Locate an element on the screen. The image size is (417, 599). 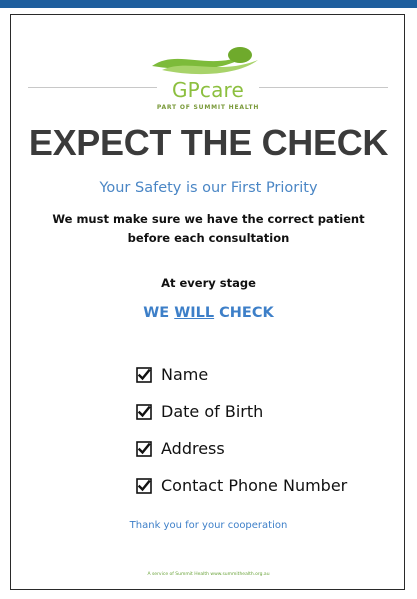
thank-you-text: Thank you for your cooperation is located at coordinates (208, 525).